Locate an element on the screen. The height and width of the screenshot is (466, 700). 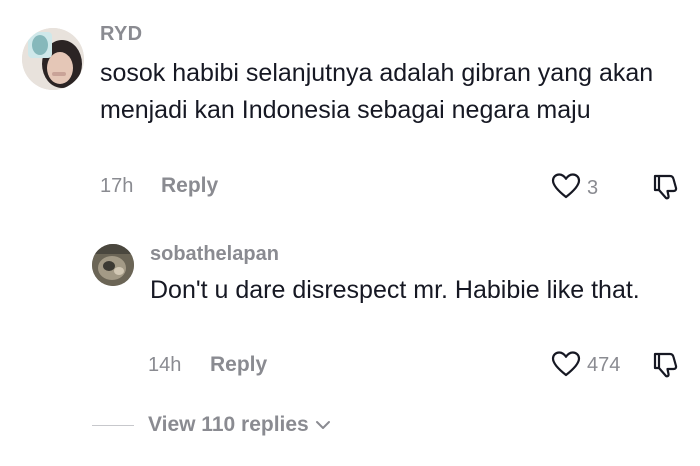
reply-username: sobathelapan is located at coordinates (214, 254).